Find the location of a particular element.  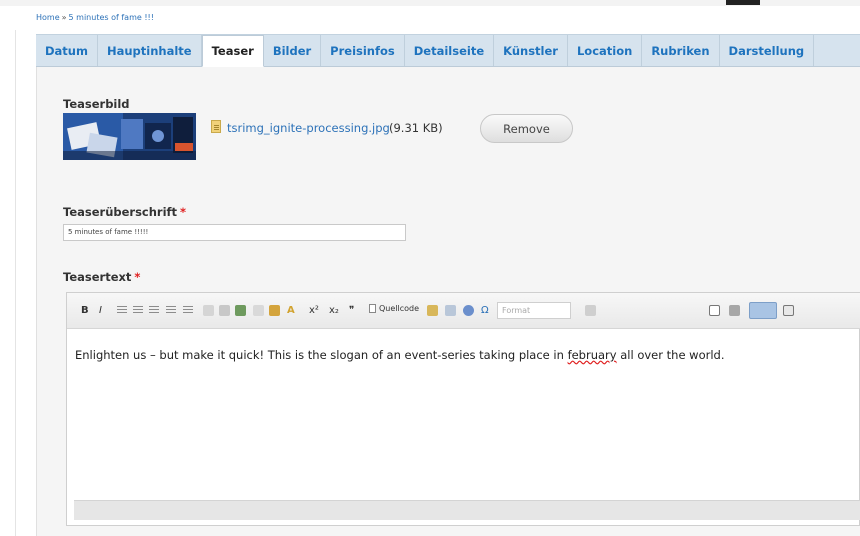

tab-location: Location is located at coordinates (605, 50).